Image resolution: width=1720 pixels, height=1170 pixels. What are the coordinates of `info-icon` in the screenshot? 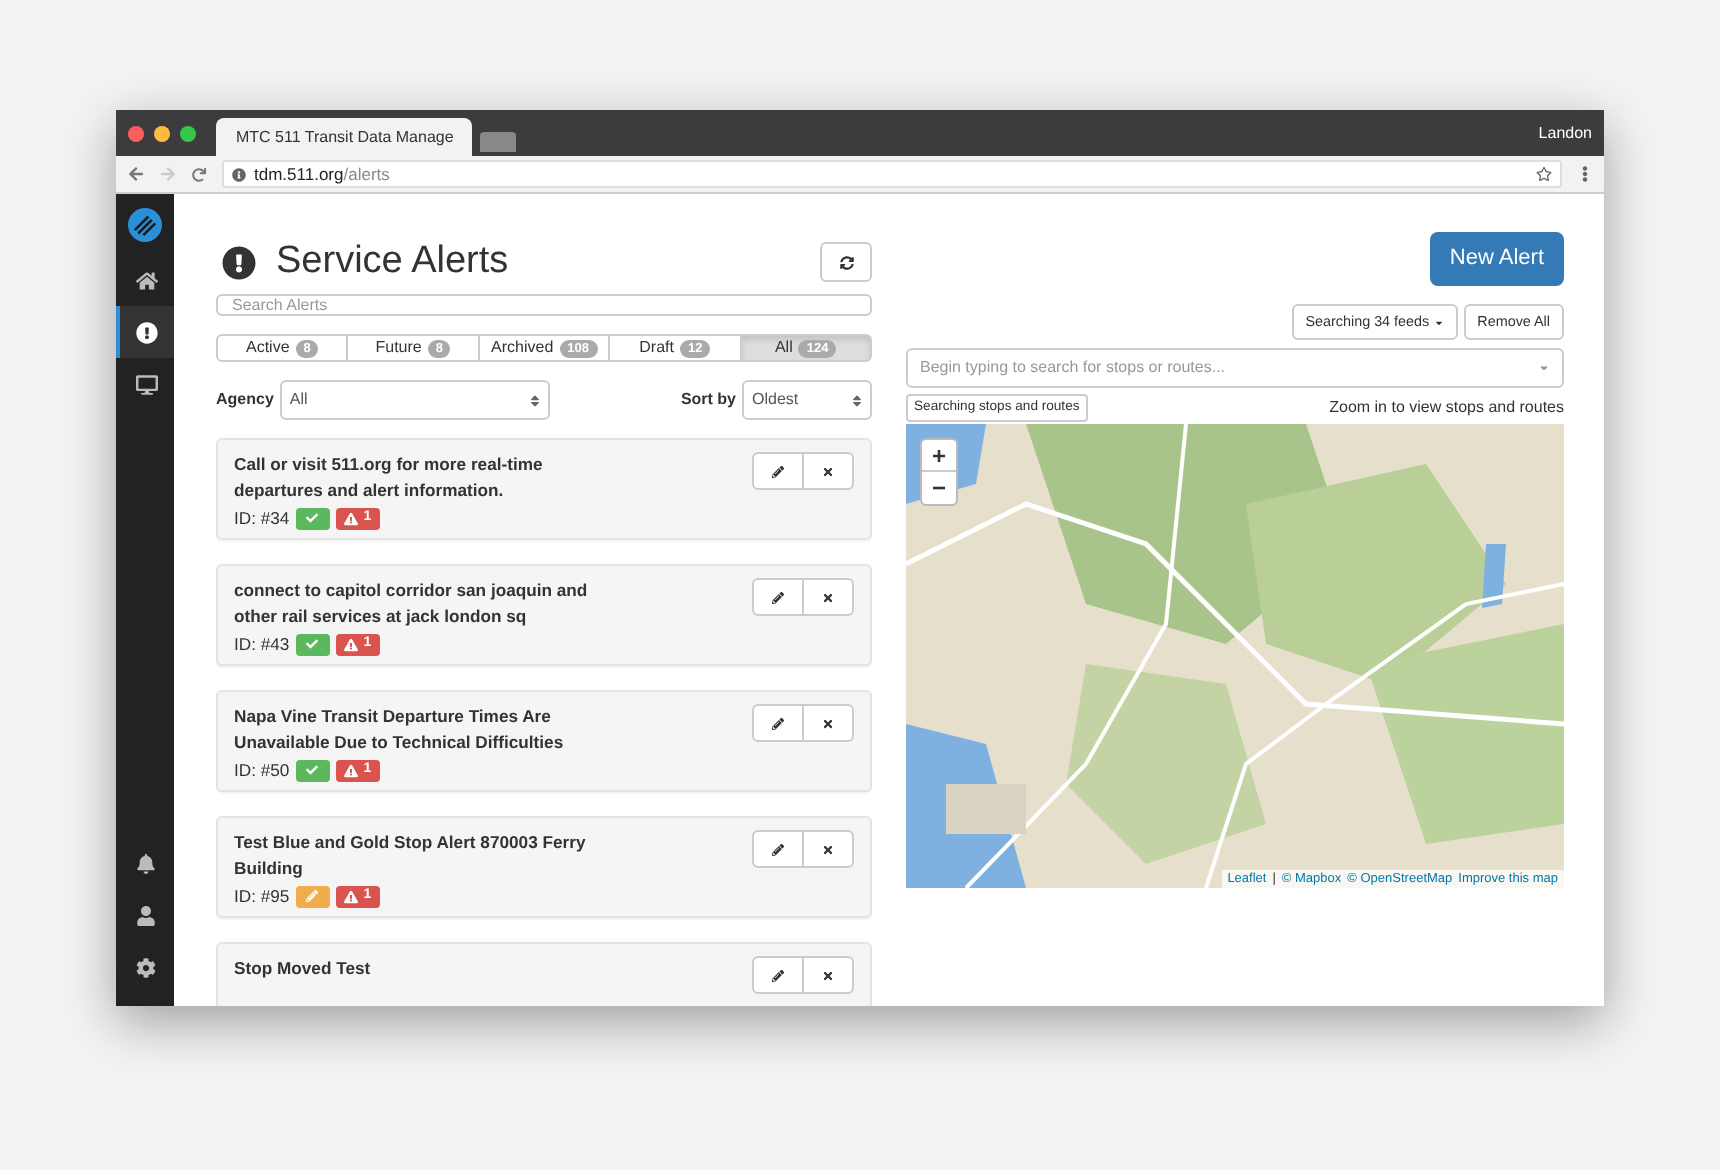 It's located at (239, 174).